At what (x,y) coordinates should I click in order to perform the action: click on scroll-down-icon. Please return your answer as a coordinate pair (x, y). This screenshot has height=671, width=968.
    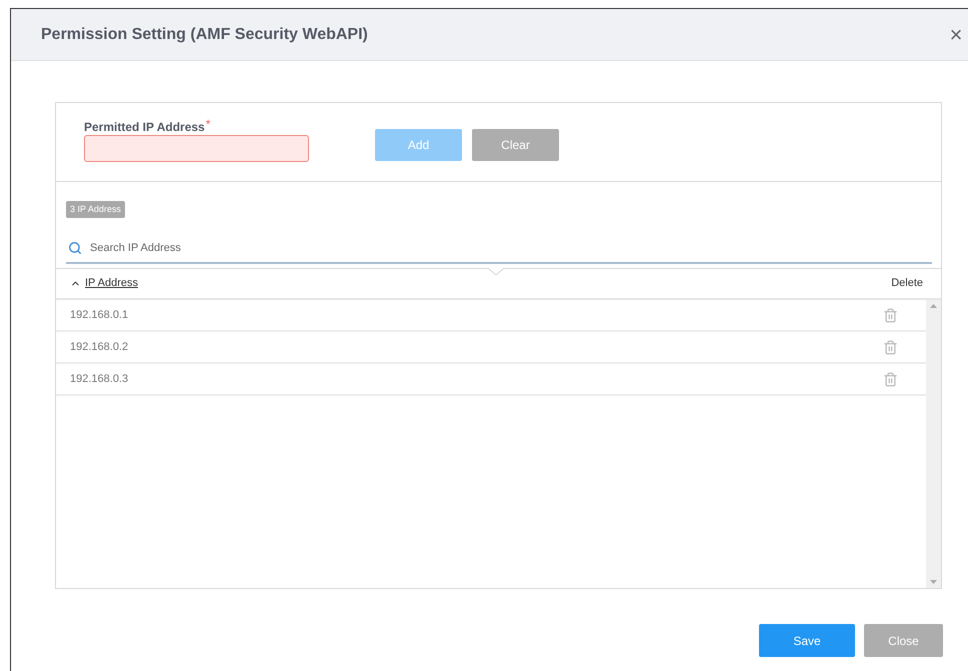
    Looking at the image, I should click on (933, 582).